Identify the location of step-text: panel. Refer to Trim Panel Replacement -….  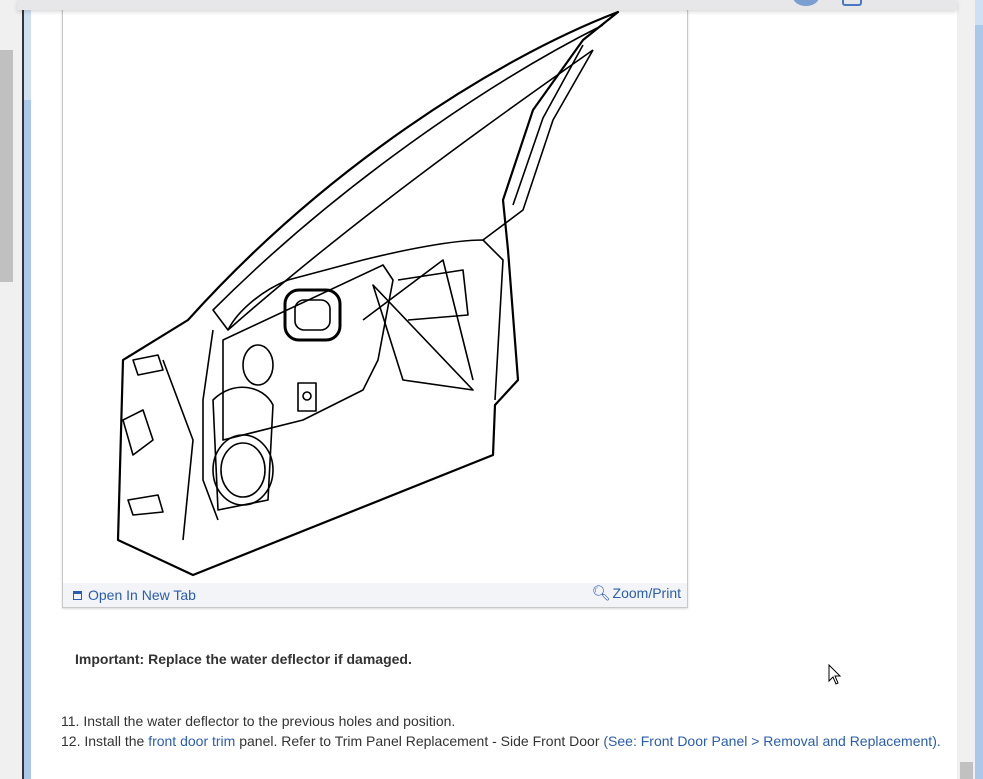
(419, 741).